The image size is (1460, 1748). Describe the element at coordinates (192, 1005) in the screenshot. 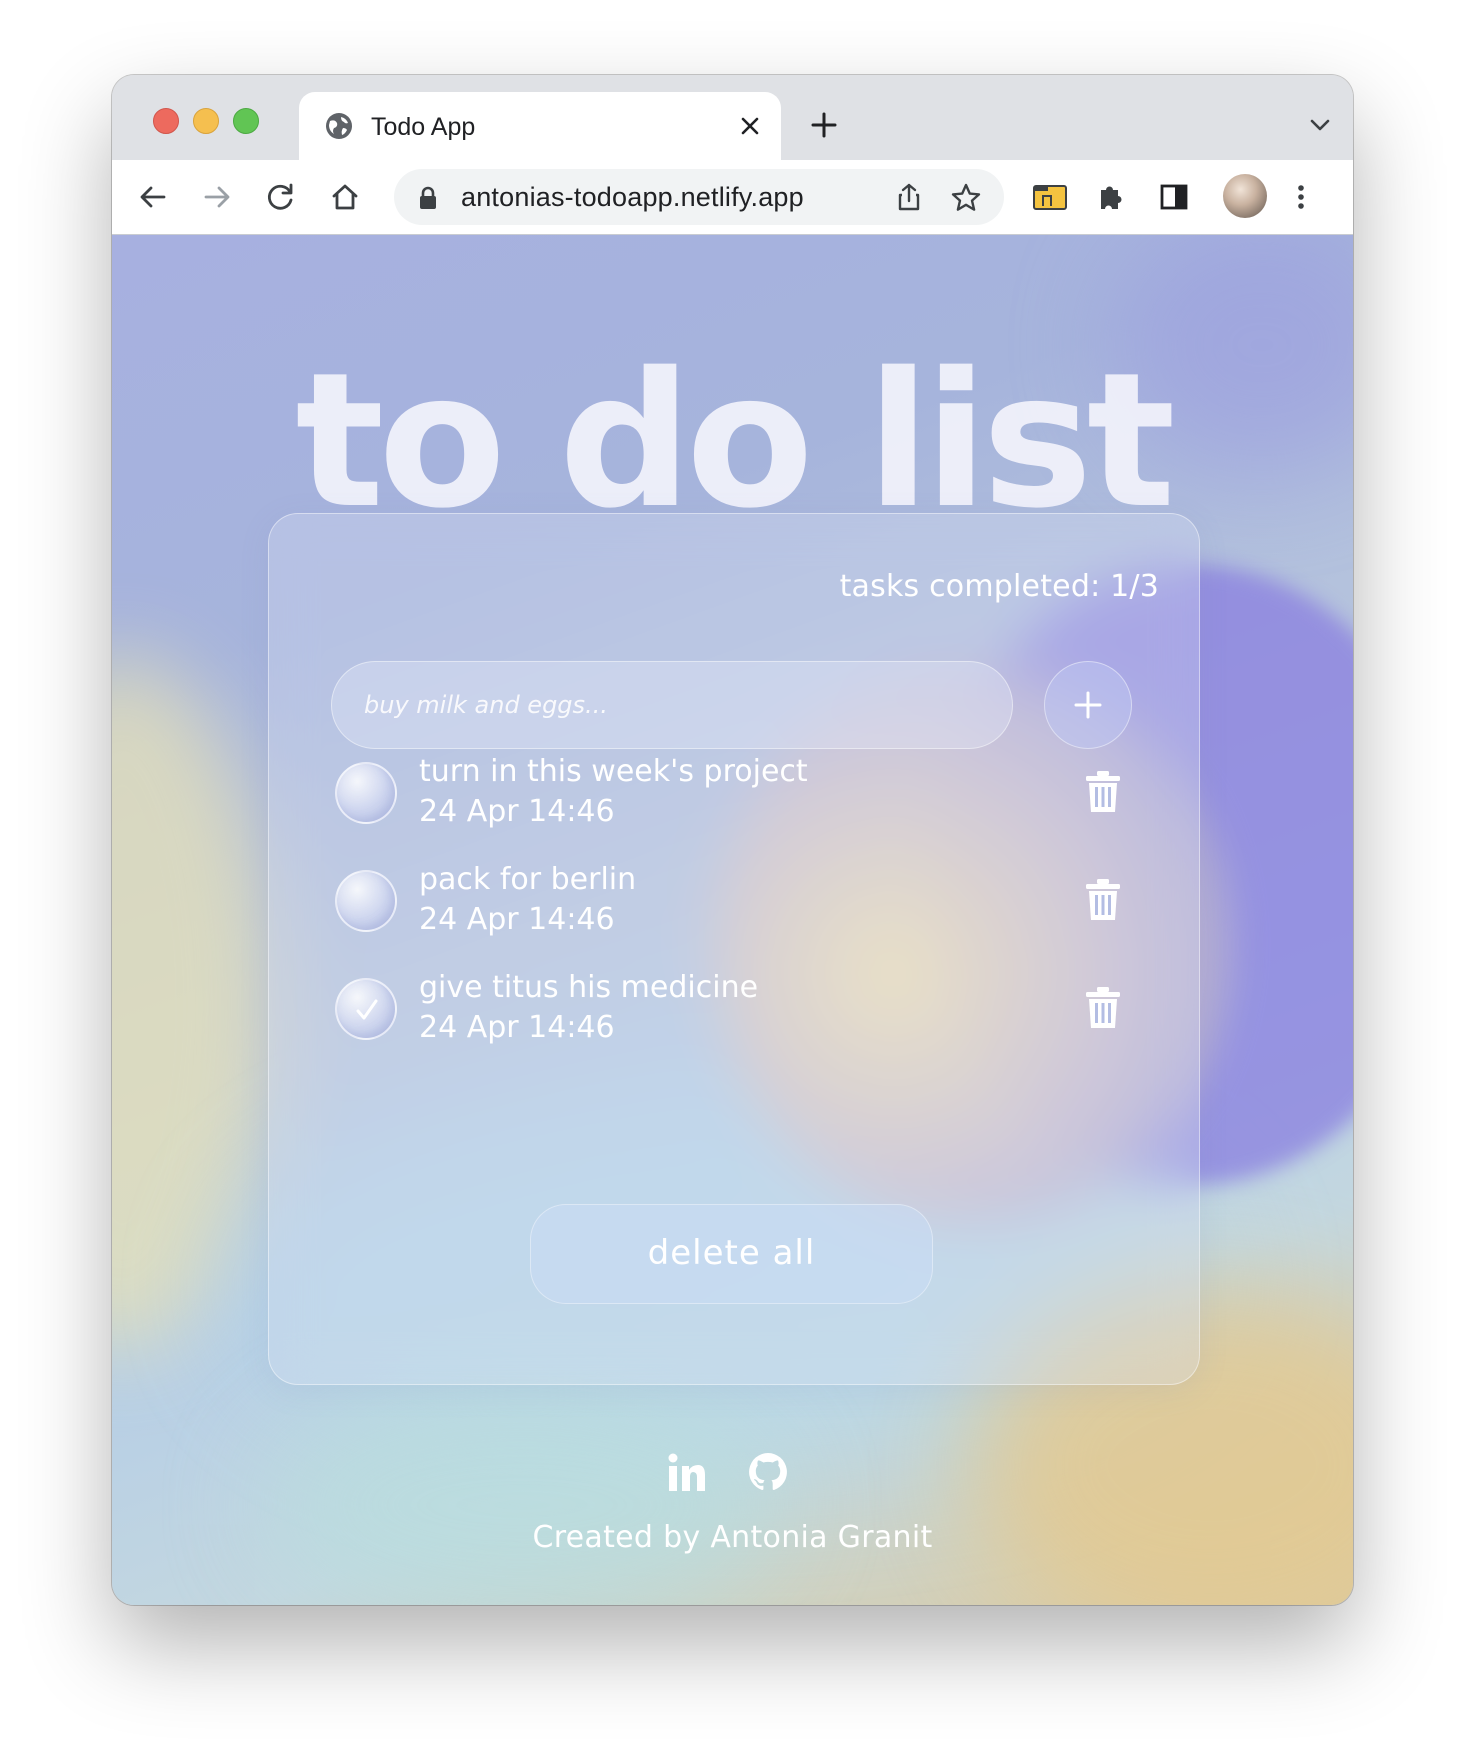

I see `background-blob` at that location.